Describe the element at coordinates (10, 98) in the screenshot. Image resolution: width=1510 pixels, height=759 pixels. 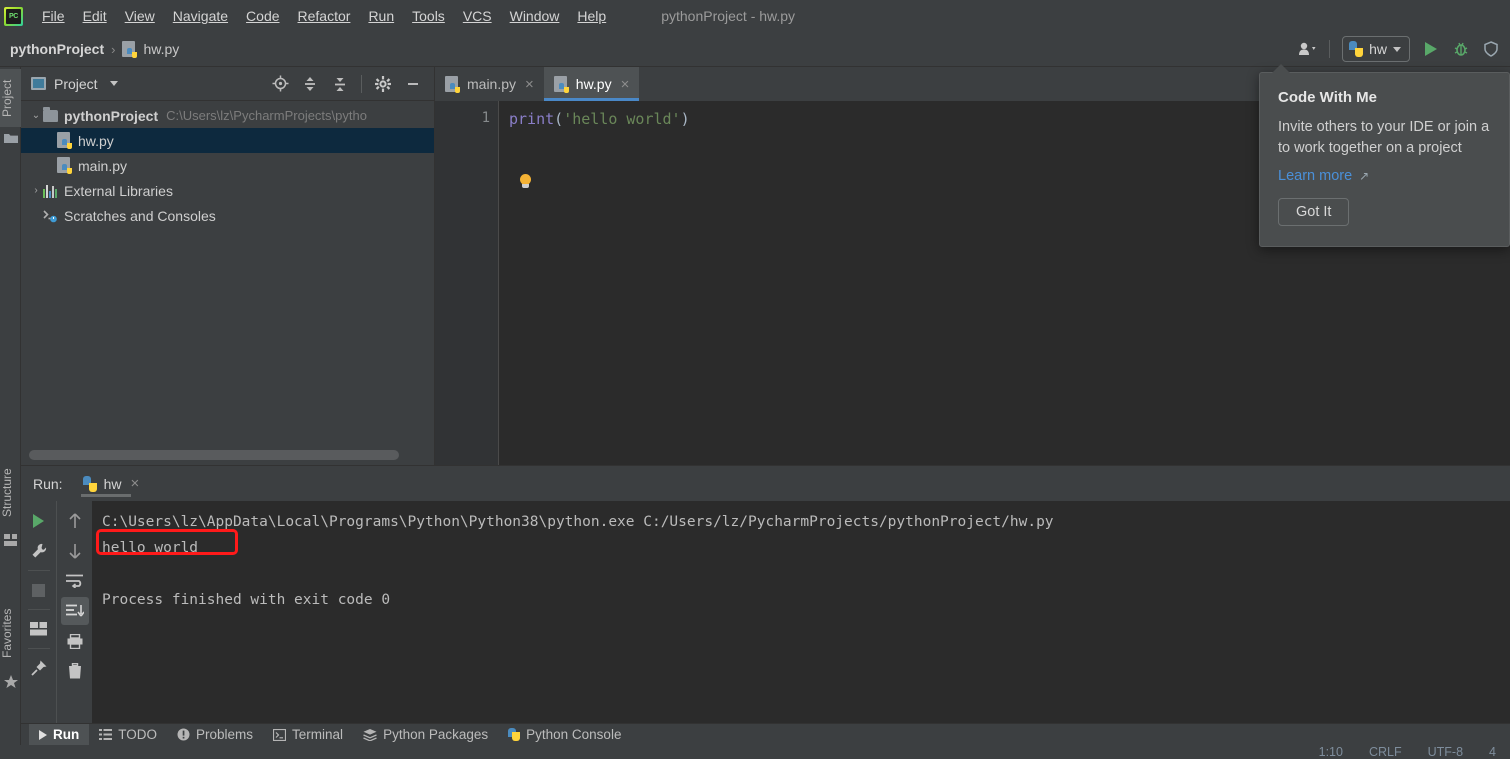
I see `sidebar-item-project: Project` at that location.